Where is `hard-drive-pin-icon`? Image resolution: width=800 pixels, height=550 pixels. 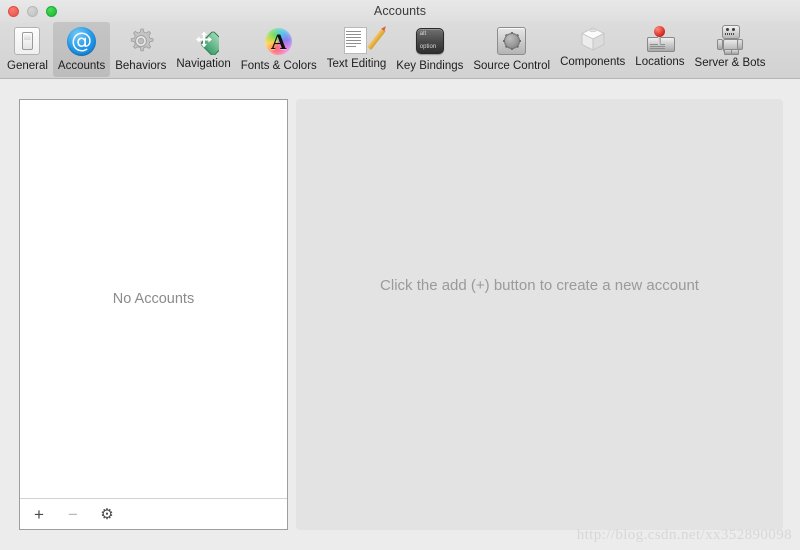
hard-drive-pin-icon is located at coordinates (660, 39).